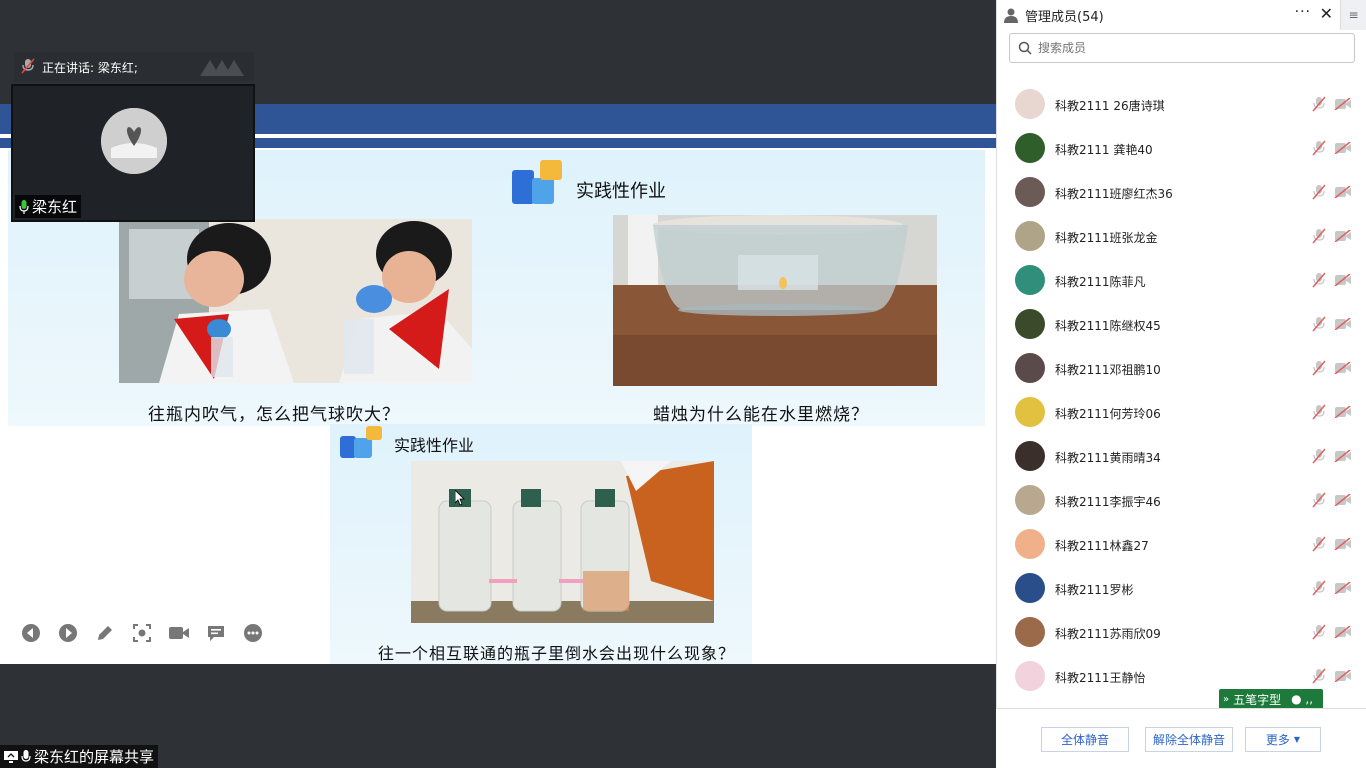 The height and width of the screenshot is (768, 1366). I want to click on screen-share-label: 梁东红的屏幕共享, so click(79, 756).